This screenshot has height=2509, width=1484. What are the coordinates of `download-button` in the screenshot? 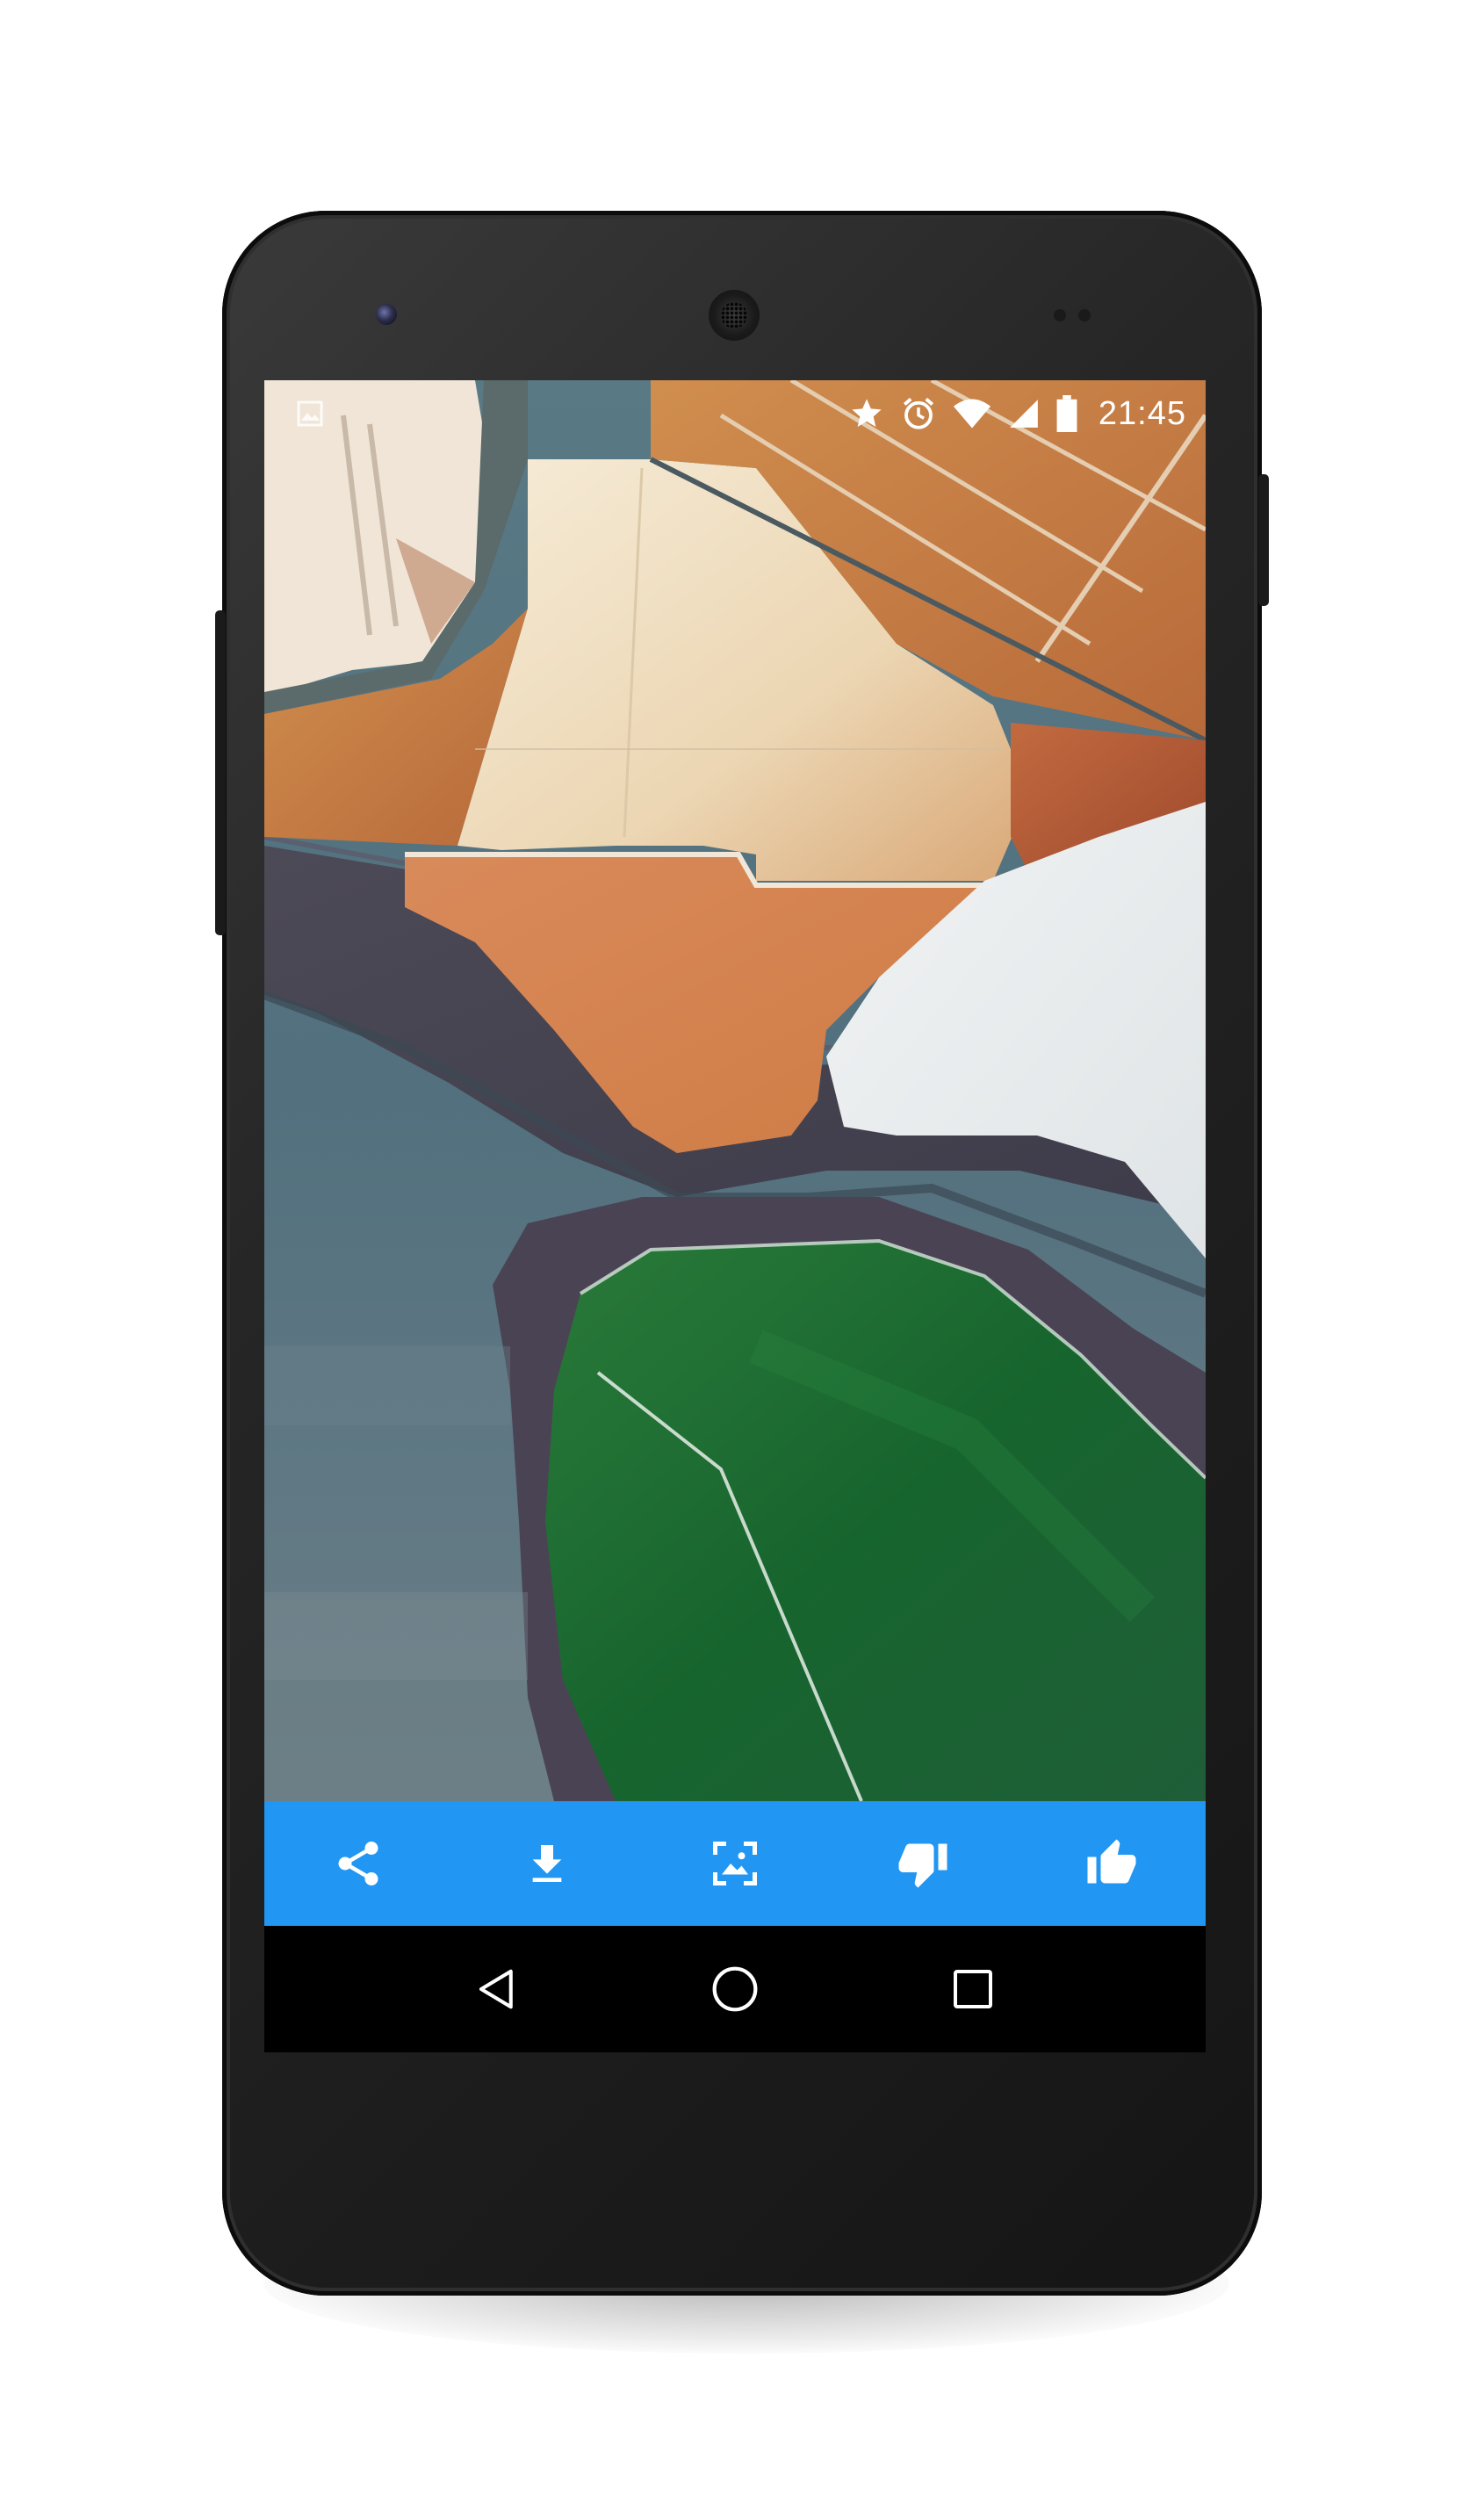 It's located at (547, 1863).